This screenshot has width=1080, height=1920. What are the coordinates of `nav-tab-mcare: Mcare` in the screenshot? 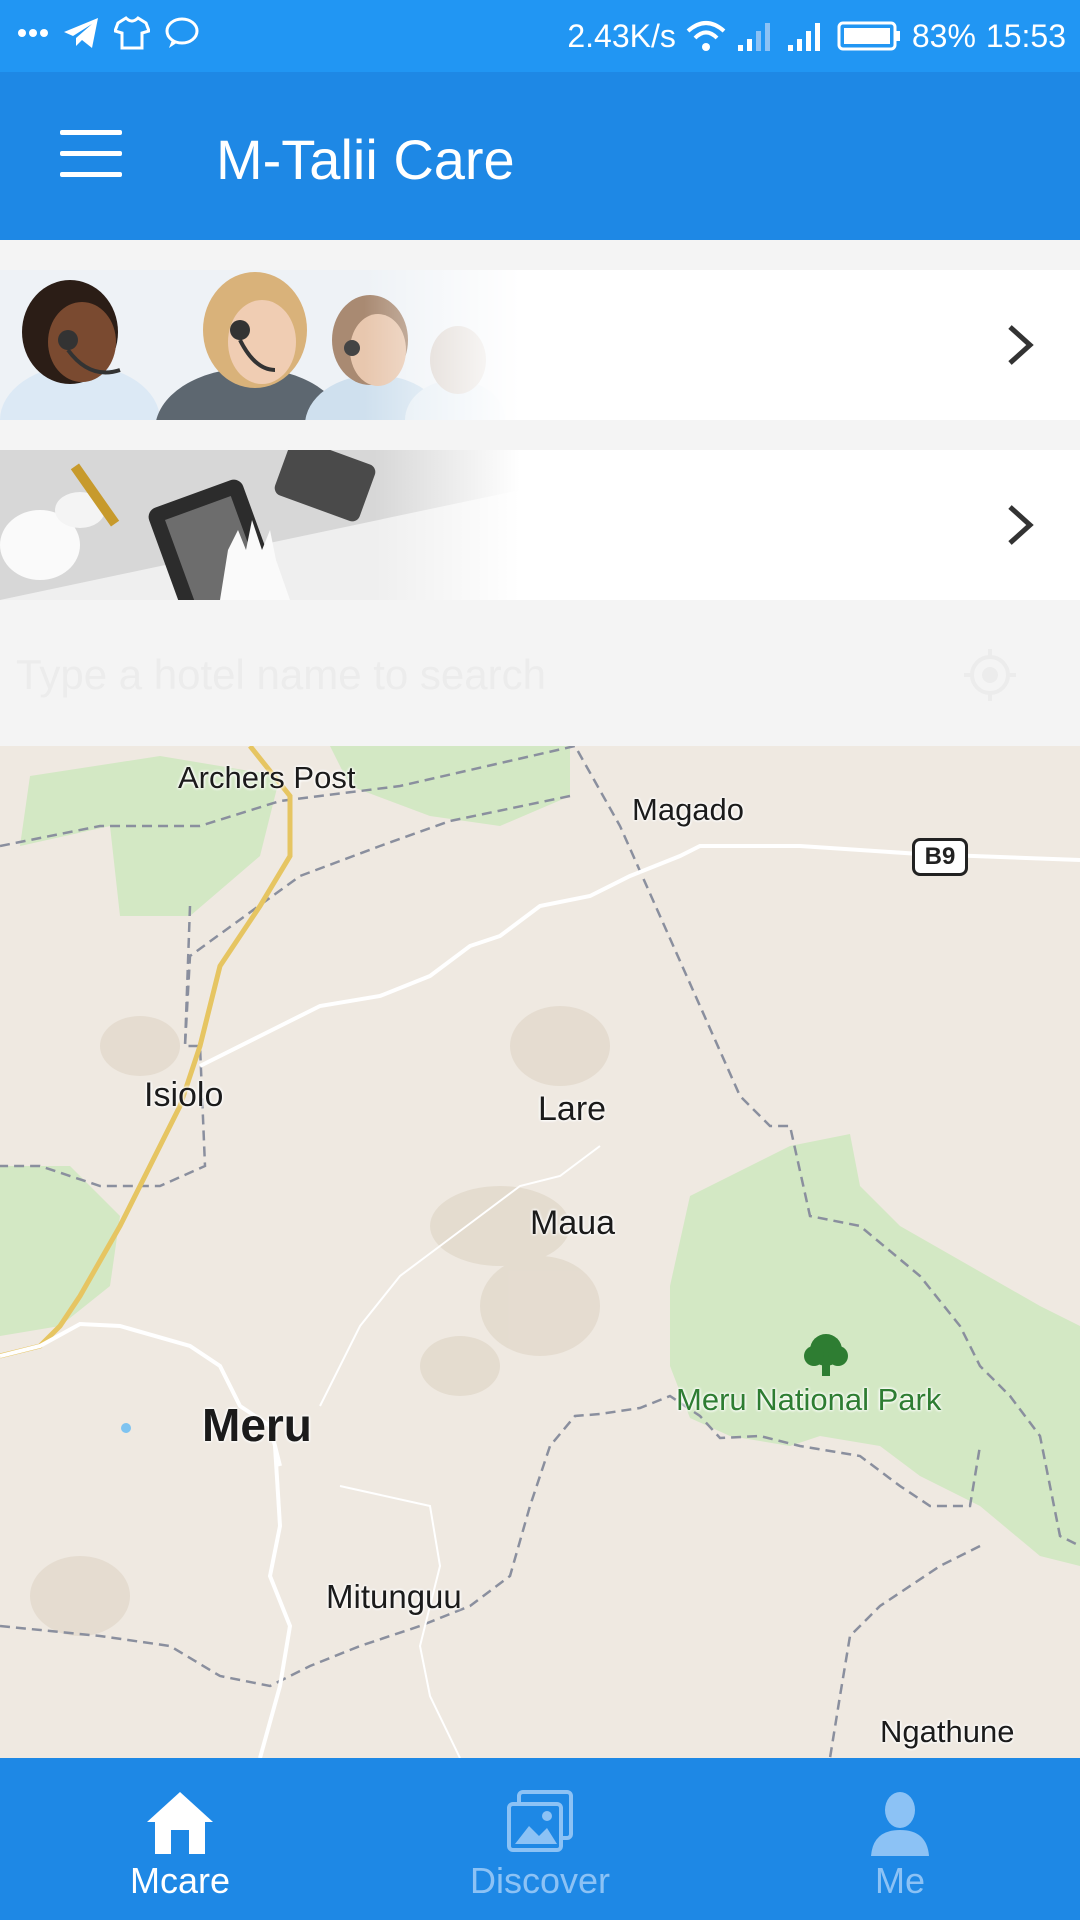 It's located at (180, 1839).